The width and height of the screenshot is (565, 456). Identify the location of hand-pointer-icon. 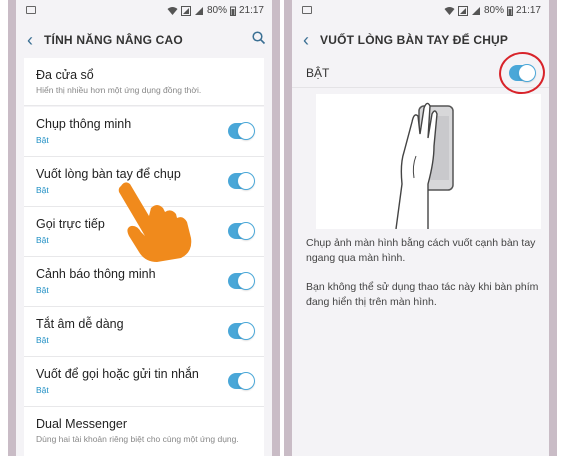
(155, 222).